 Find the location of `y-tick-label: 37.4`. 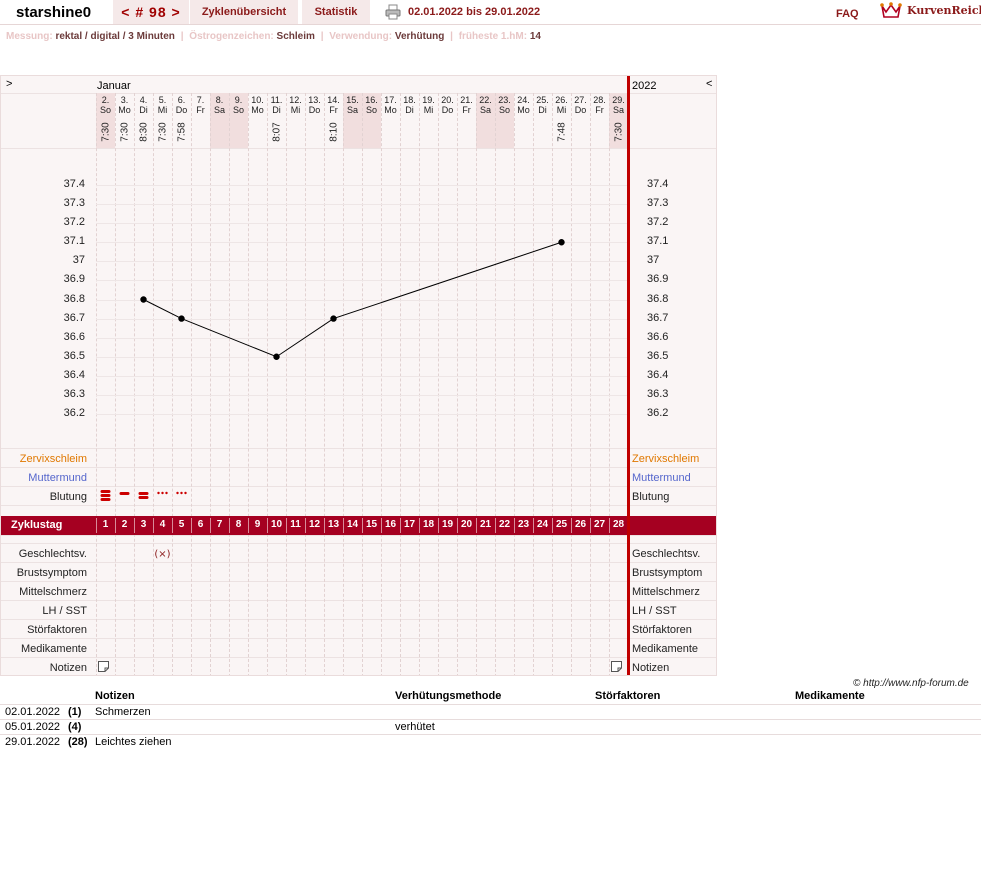

y-tick-label: 37.4 is located at coordinates (74, 184).